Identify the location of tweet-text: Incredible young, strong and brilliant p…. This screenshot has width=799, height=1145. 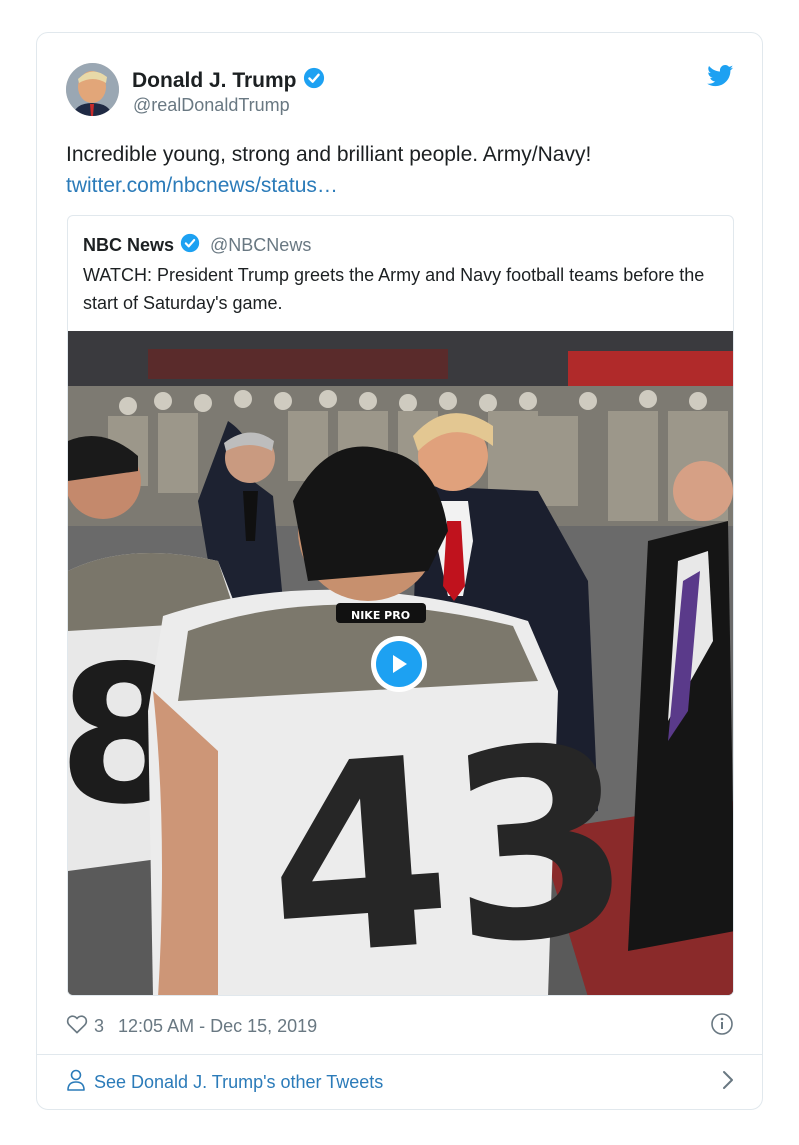
(401, 170).